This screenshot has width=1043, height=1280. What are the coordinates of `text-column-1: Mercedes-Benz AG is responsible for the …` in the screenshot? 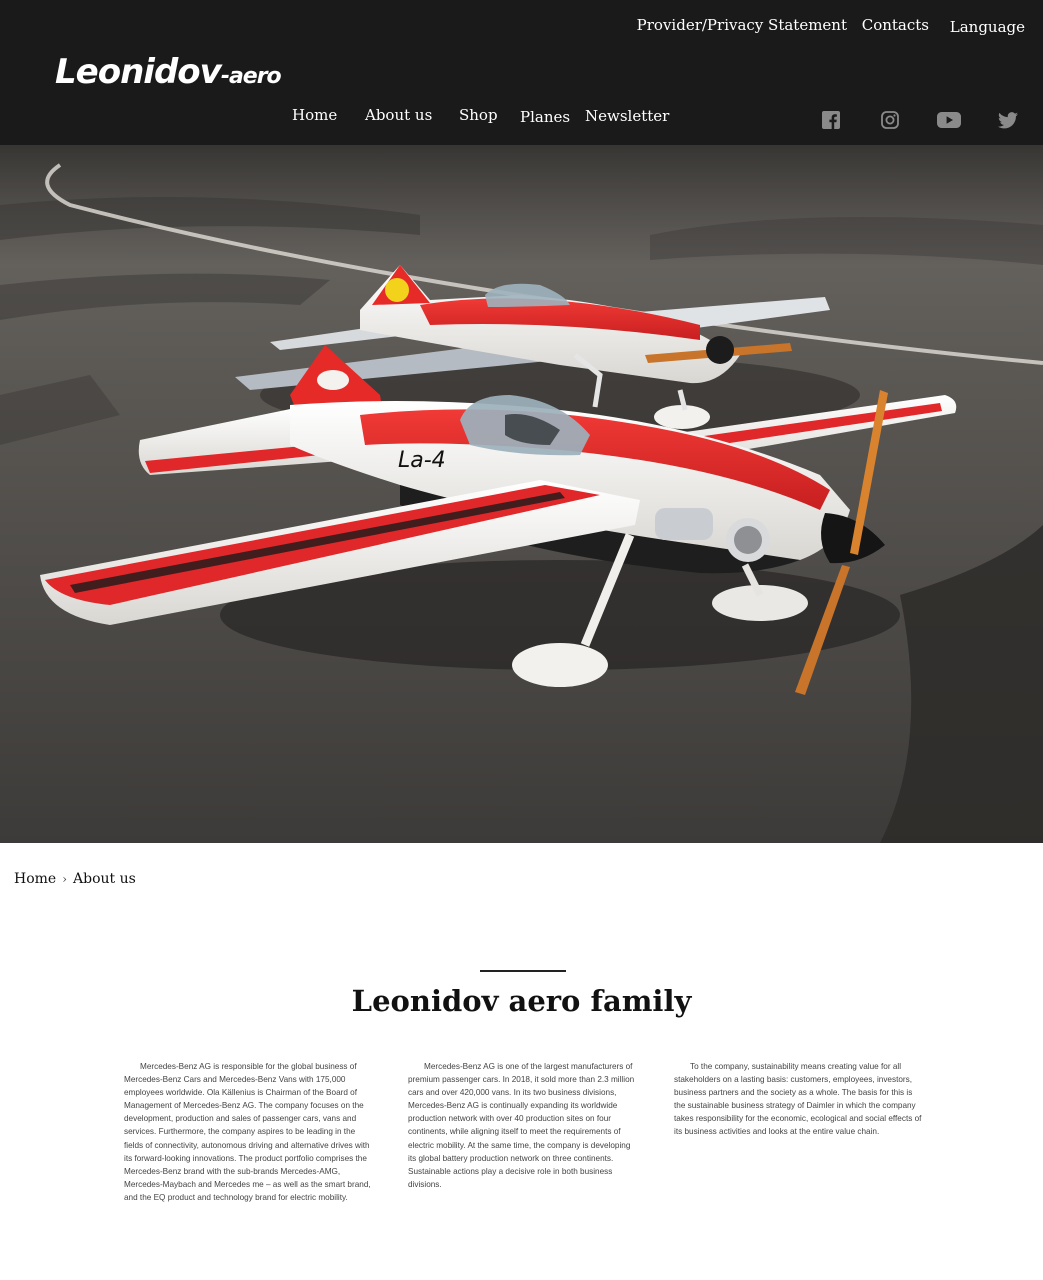 It's located at (247, 1132).